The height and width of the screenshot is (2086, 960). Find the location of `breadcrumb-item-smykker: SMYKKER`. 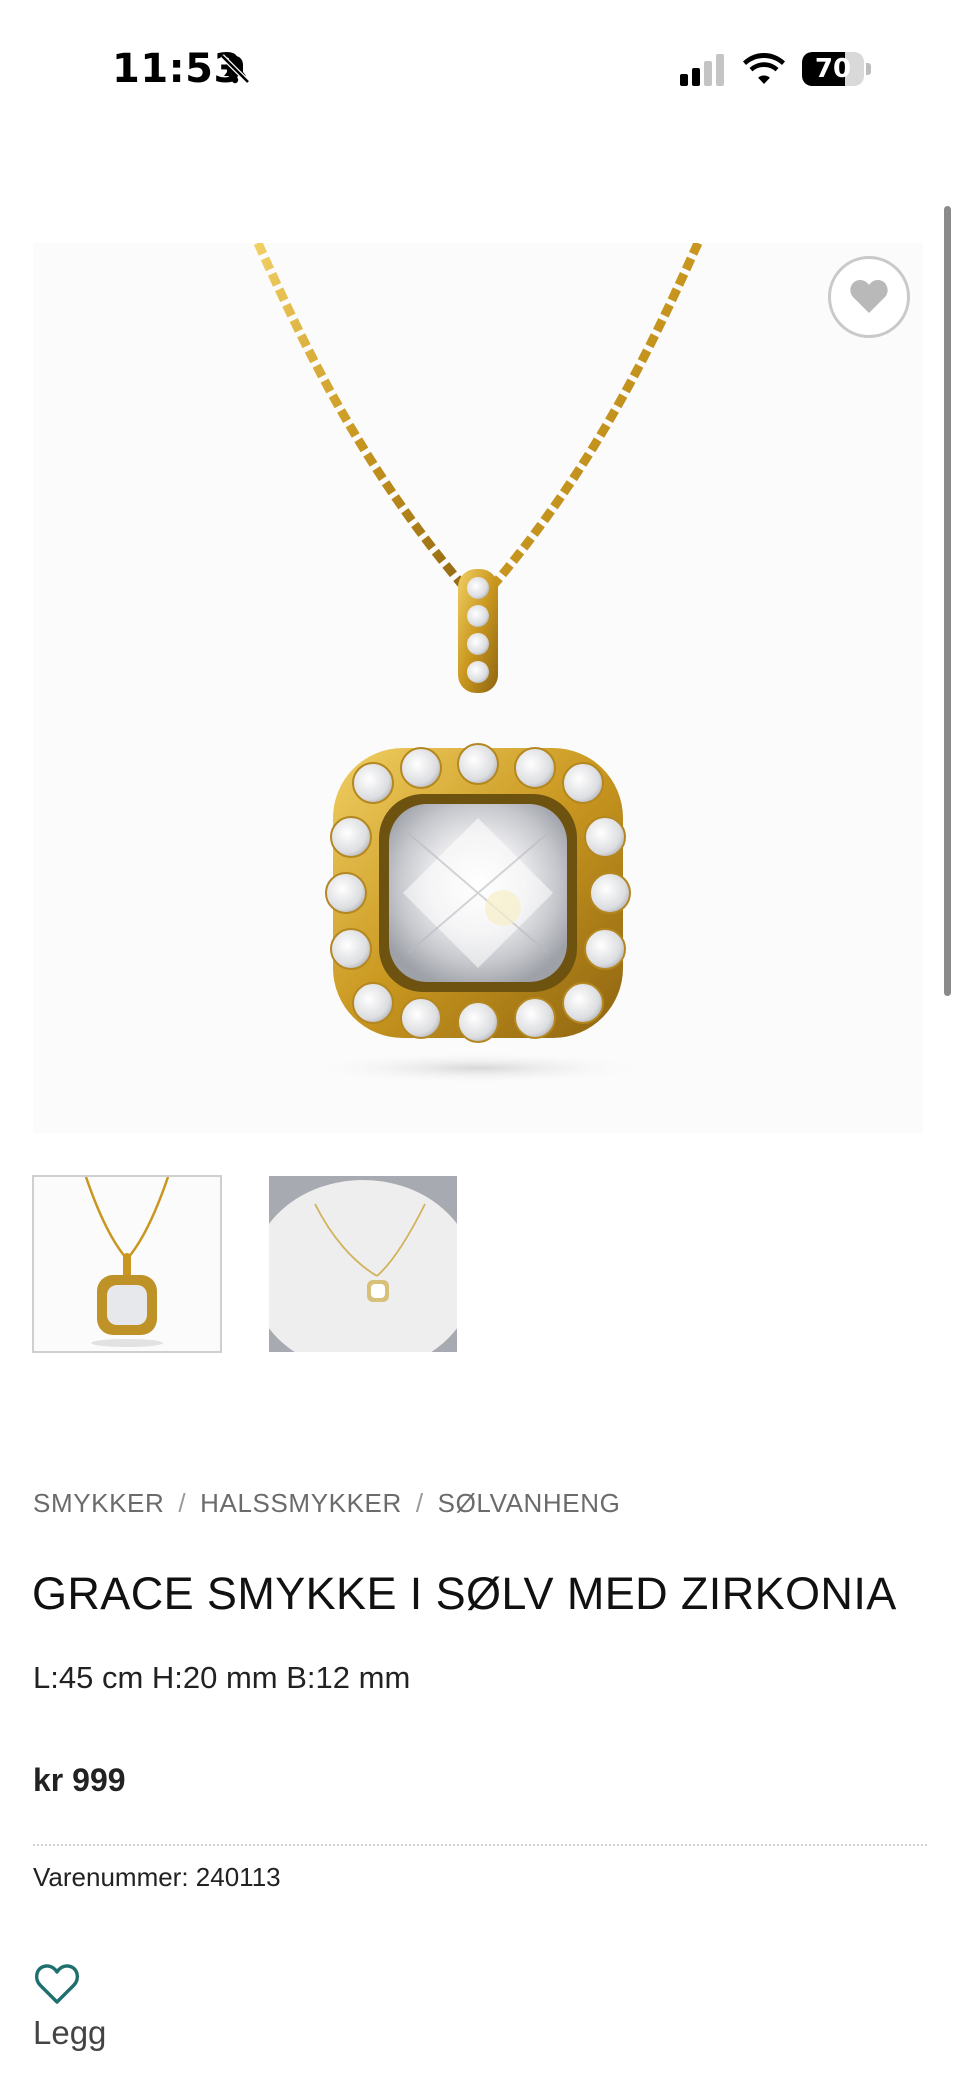

breadcrumb-item-smykker: SMYKKER is located at coordinates (98, 1503).